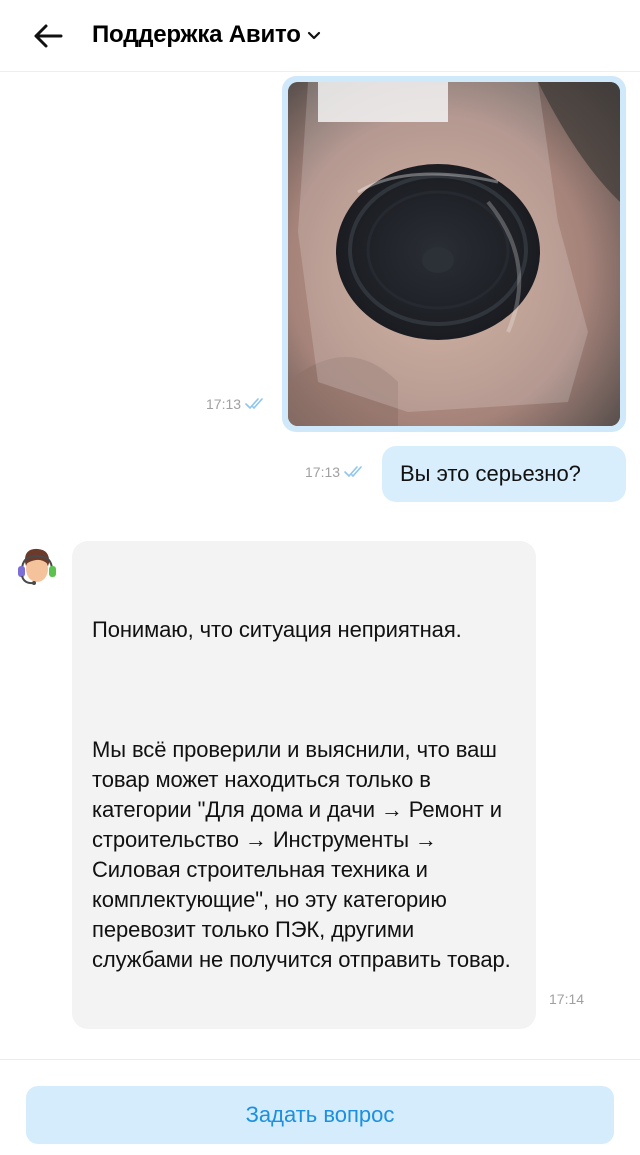 This screenshot has width=640, height=1155. What do you see at coordinates (320, 1059) in the screenshot?
I see `footer-divider` at bounding box center [320, 1059].